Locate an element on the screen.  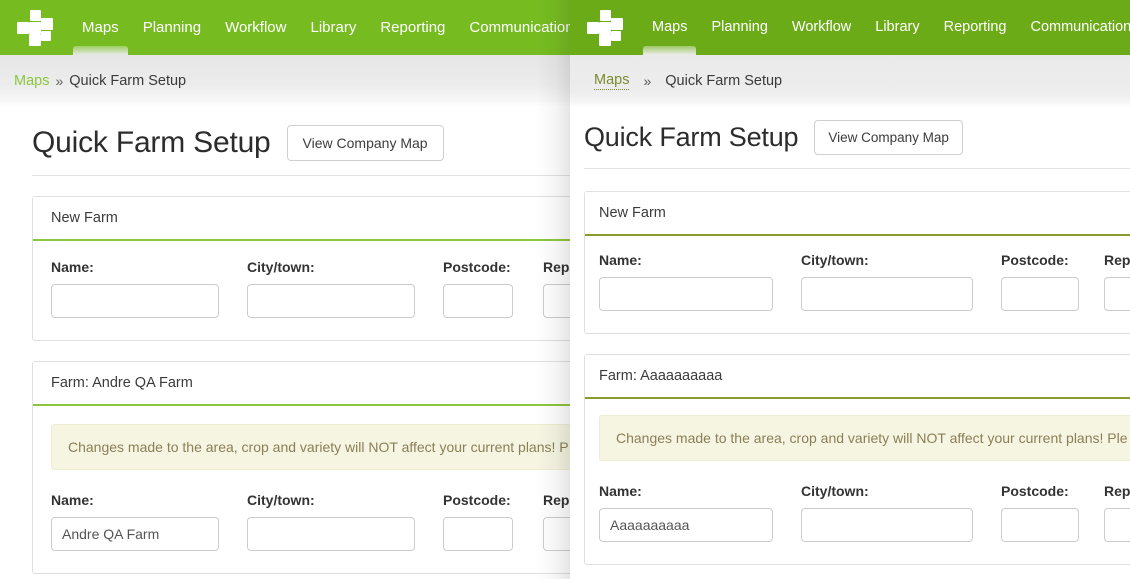
existing-farm-form-row: Name: City/town: Postcode: Rep is located at coordinates (310, 521).